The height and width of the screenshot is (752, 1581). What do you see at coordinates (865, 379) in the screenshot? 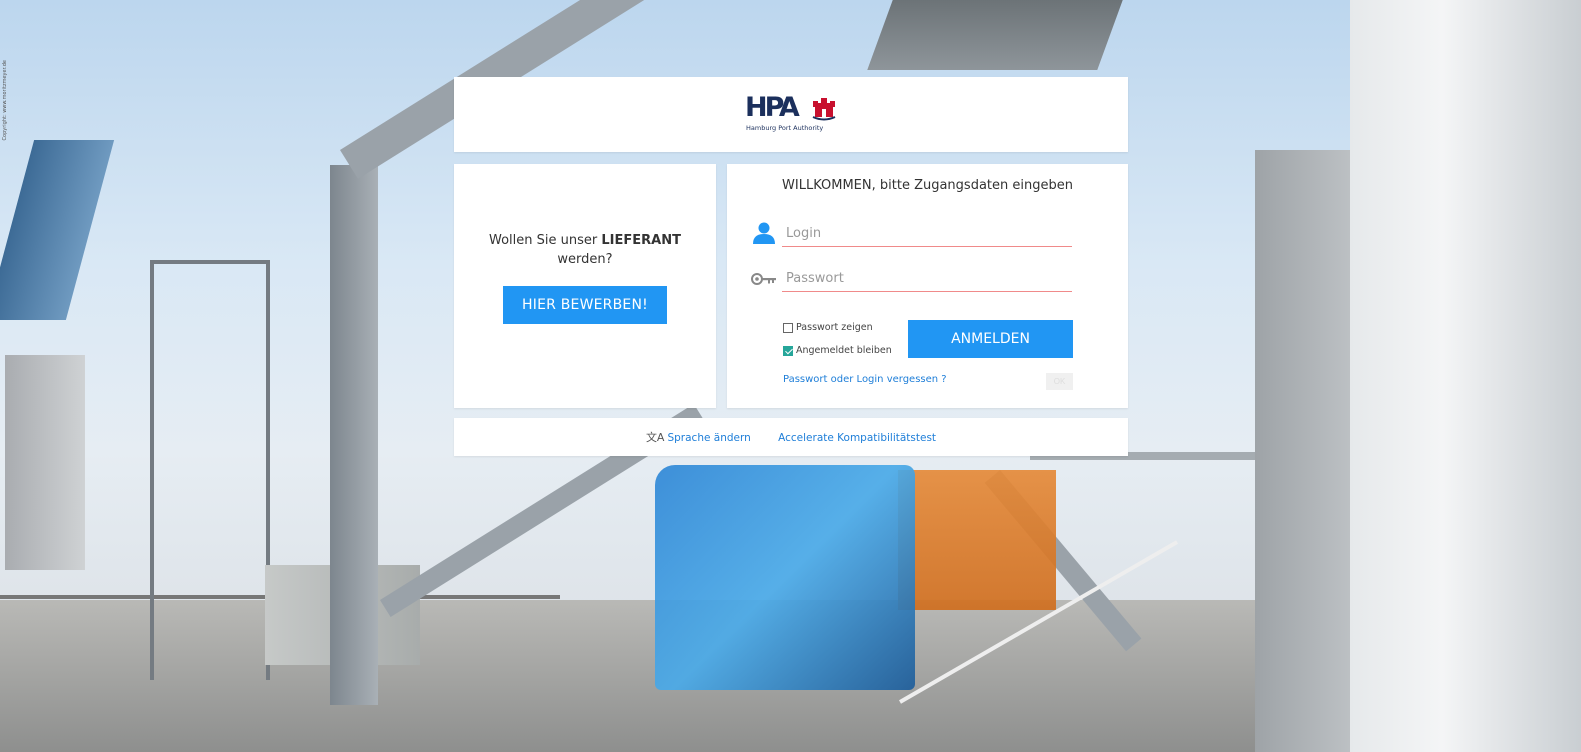
I see `forgot-password-link: Passwort oder Login vergessen ?` at bounding box center [865, 379].